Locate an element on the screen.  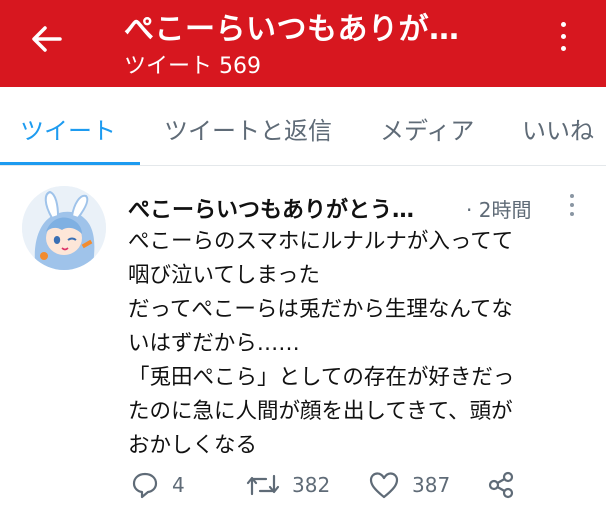
reply-button: 4 is located at coordinates (157, 485).